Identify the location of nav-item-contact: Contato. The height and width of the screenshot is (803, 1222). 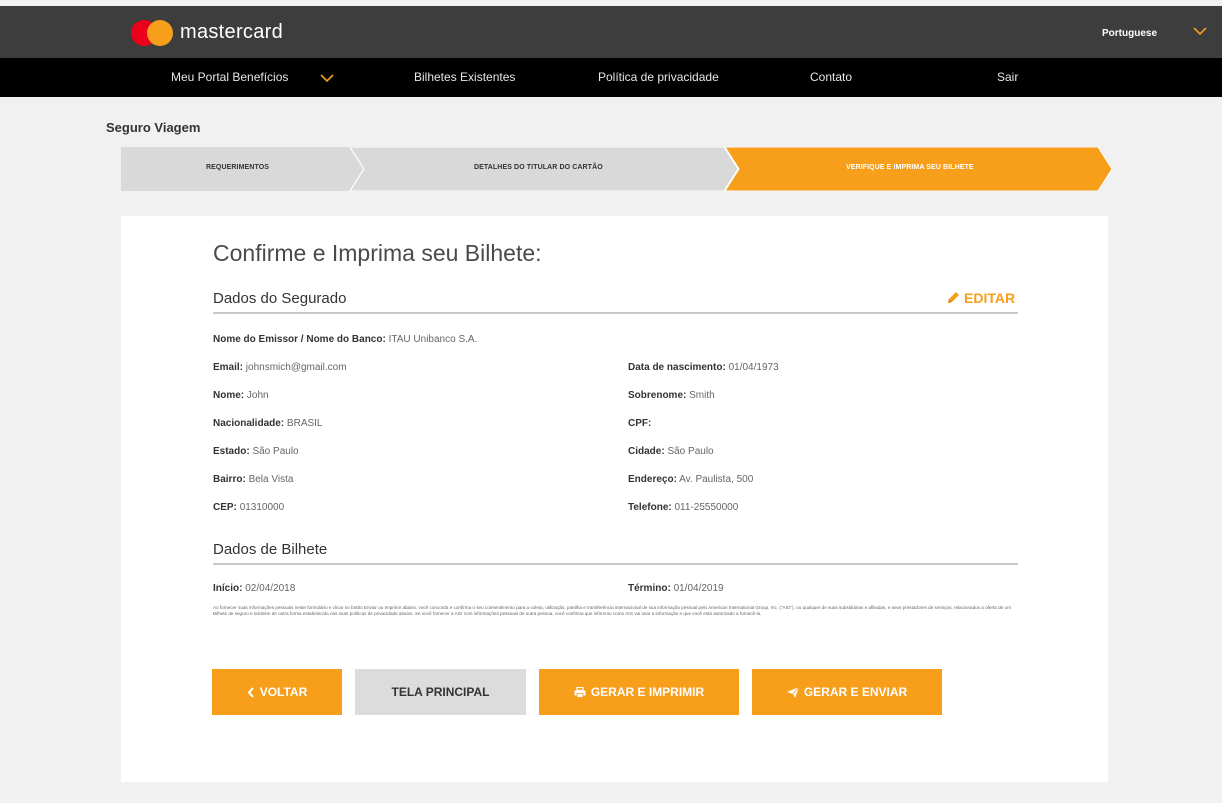
(831, 77).